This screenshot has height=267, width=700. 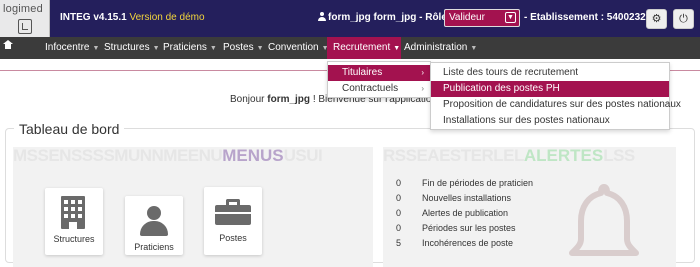 I want to click on alertes-title: ALERTES, so click(x=563, y=156).